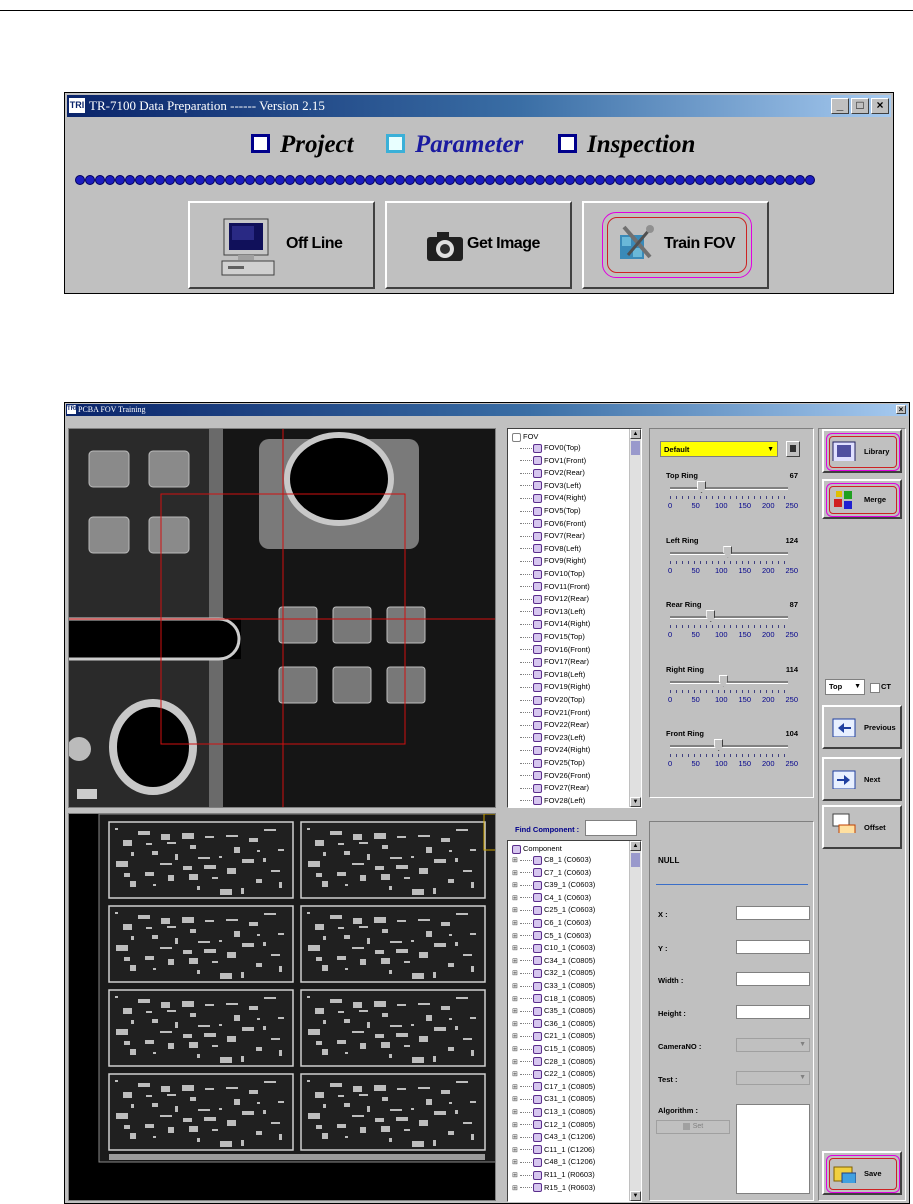  What do you see at coordinates (860, 106) in the screenshot?
I see `maximize-icon: □` at bounding box center [860, 106].